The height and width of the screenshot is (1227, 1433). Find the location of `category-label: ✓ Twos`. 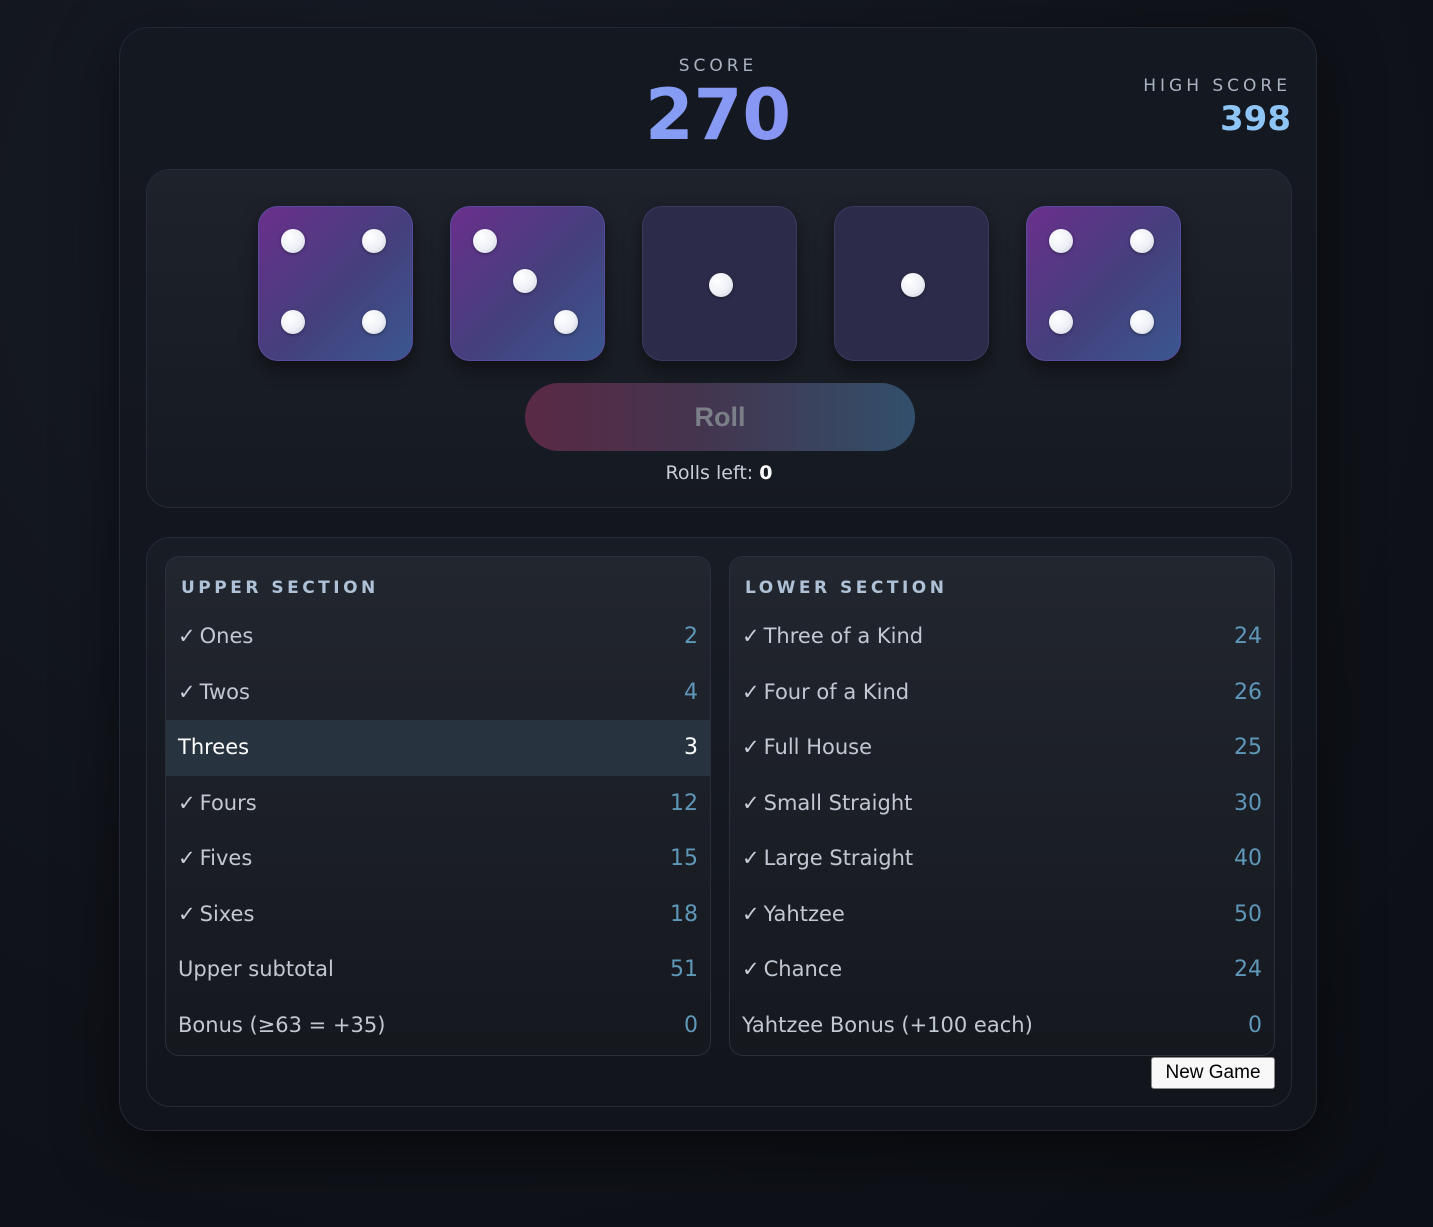

category-label: ✓ Twos is located at coordinates (214, 693).